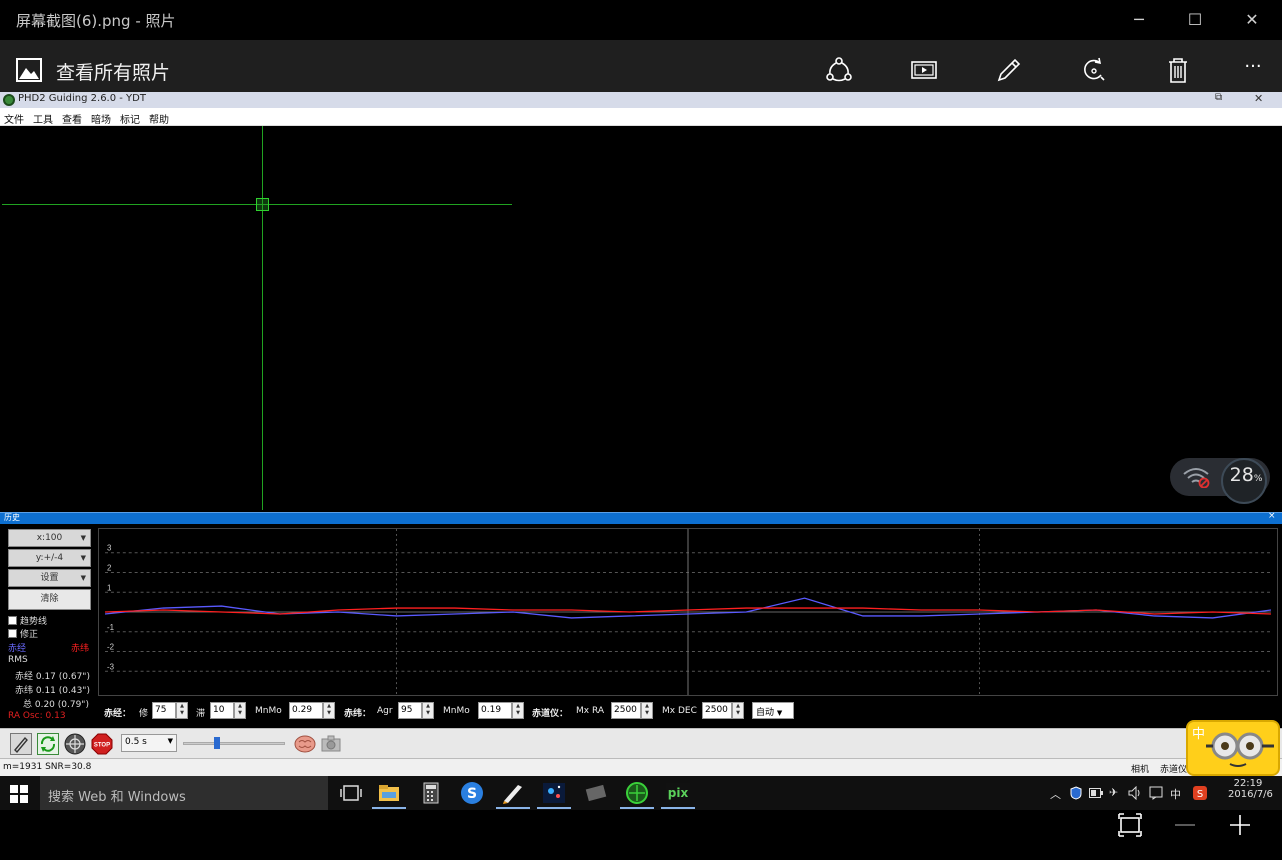 The height and width of the screenshot is (860, 1282). I want to click on ra-hyst-input: 75, so click(164, 710).